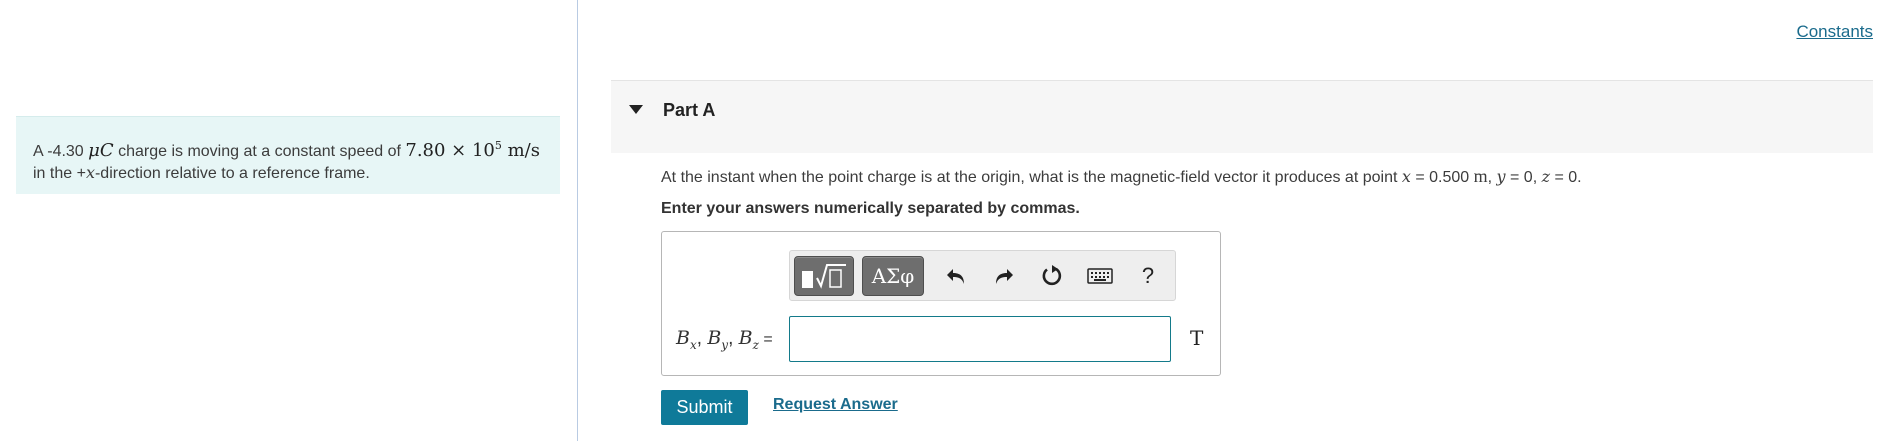  What do you see at coordinates (982, 275) in the screenshot?
I see `math-toolbar: ΑΣφ ?` at bounding box center [982, 275].